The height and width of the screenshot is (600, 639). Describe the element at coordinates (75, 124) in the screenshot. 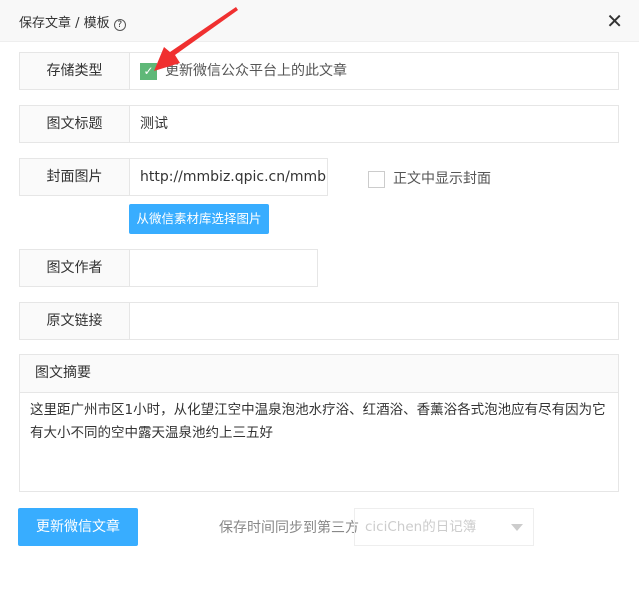

I see `title-label: 图文标题` at that location.